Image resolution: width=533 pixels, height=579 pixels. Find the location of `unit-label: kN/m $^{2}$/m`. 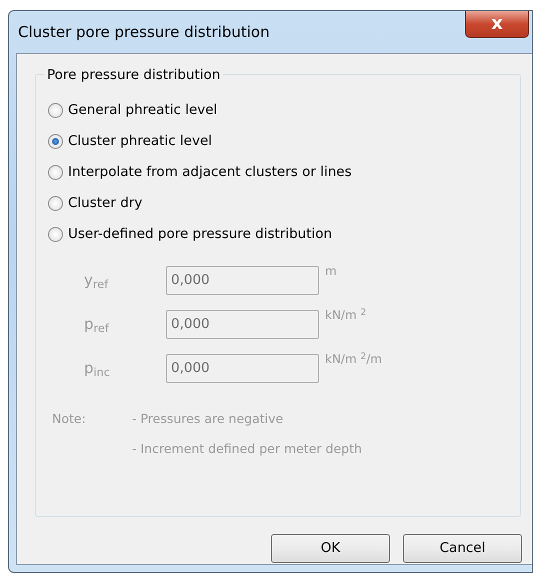

unit-label: kN/m $^{2}$/m is located at coordinates (353, 359).